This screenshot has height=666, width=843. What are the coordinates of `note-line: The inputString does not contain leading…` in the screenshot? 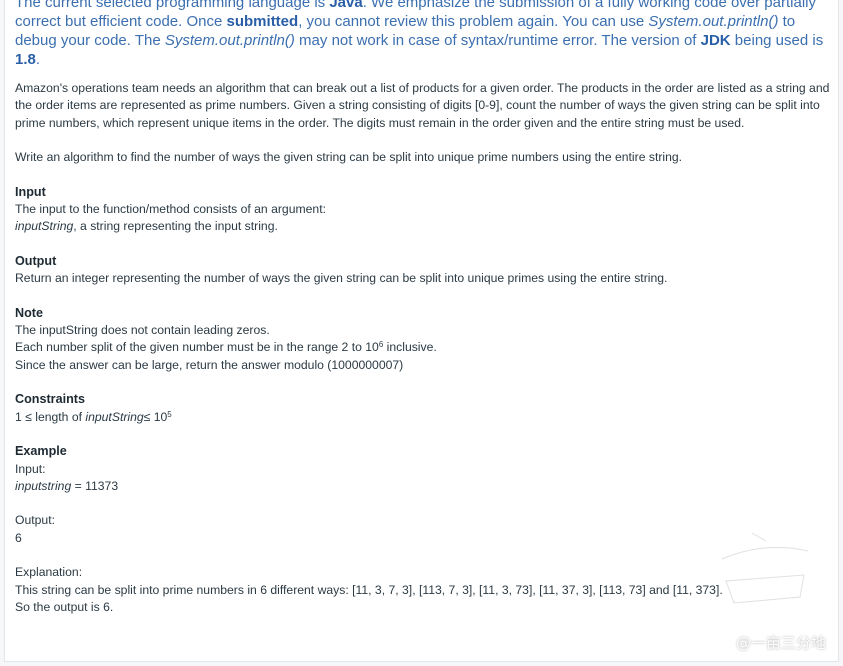 It's located at (142, 330).